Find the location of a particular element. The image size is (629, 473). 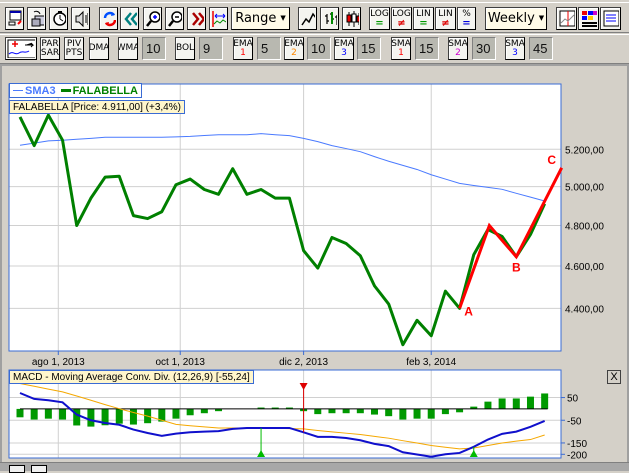

sma3-legend-label: SMA3 is located at coordinates (40, 91).